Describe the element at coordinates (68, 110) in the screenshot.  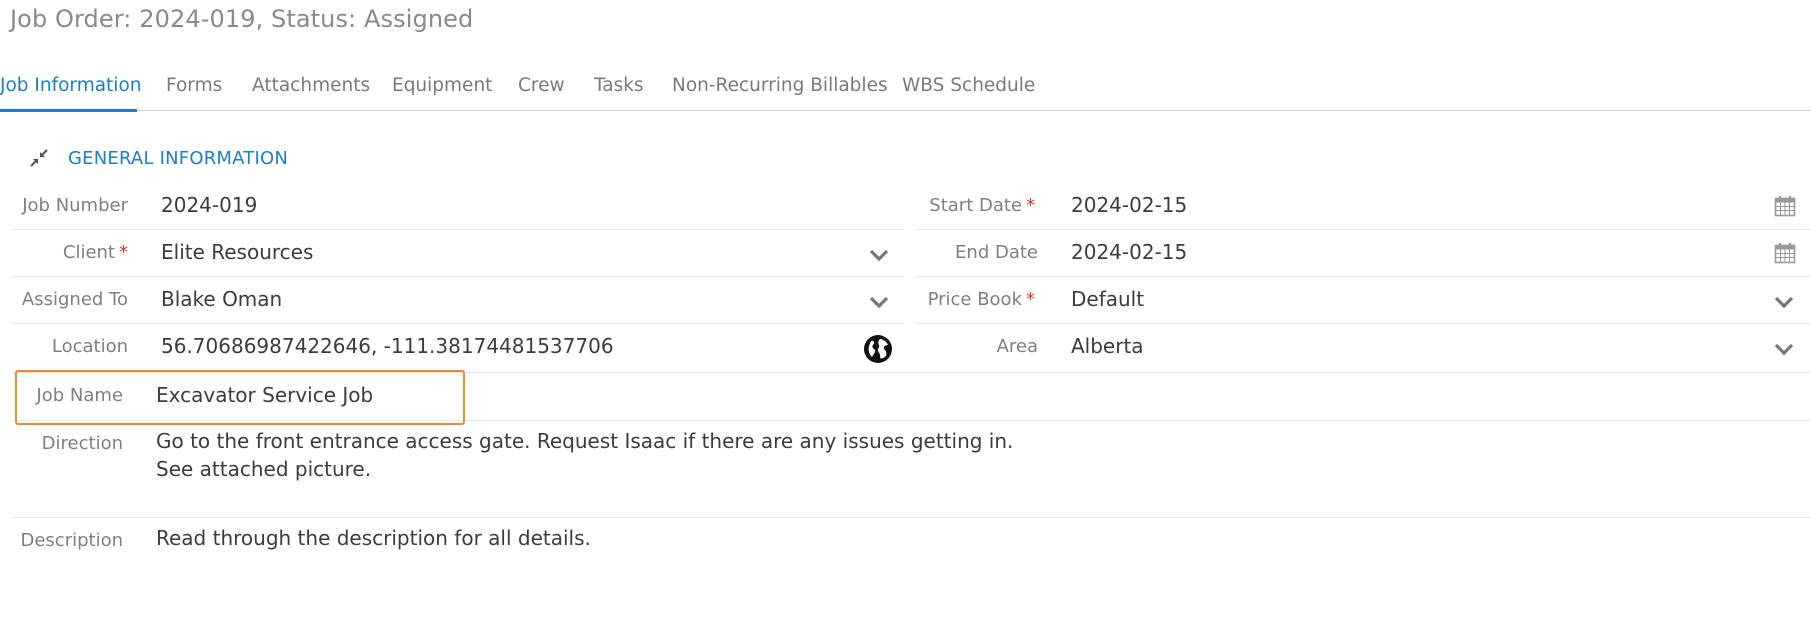
I see `active-tab-indicator` at that location.